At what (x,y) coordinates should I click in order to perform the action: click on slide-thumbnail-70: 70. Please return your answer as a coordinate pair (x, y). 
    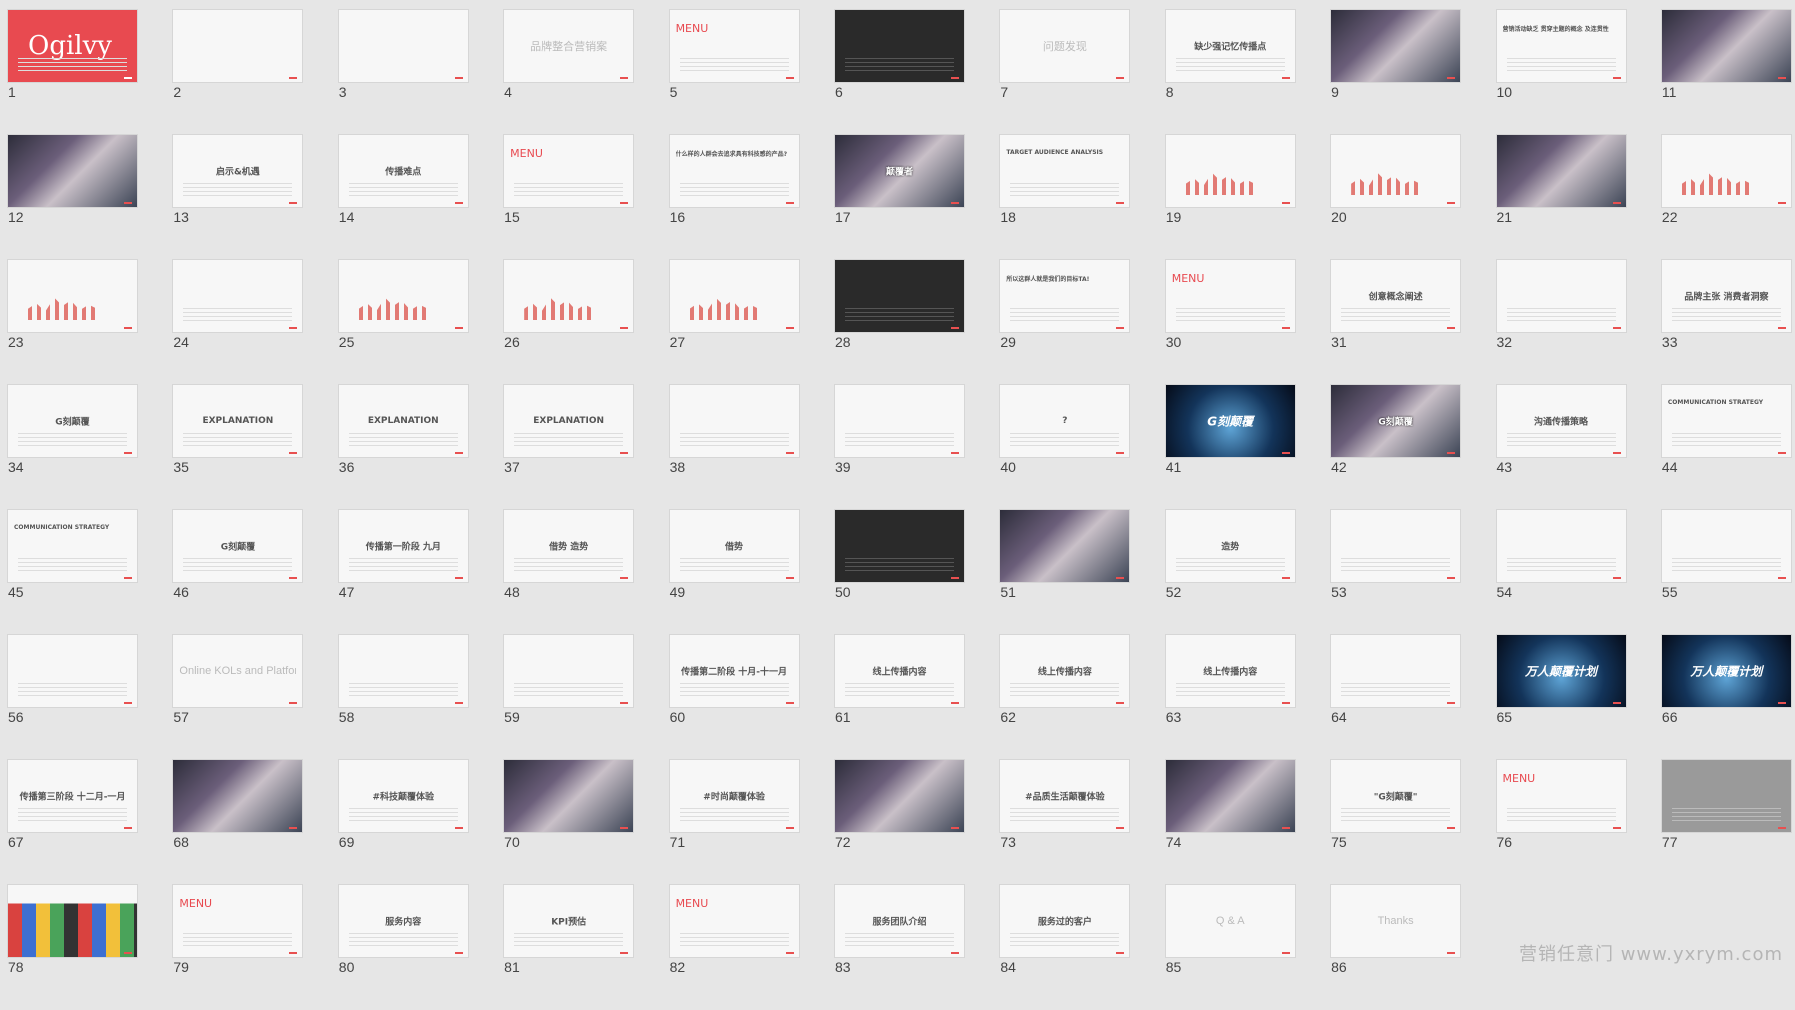
    Looking at the image, I should click on (569, 822).